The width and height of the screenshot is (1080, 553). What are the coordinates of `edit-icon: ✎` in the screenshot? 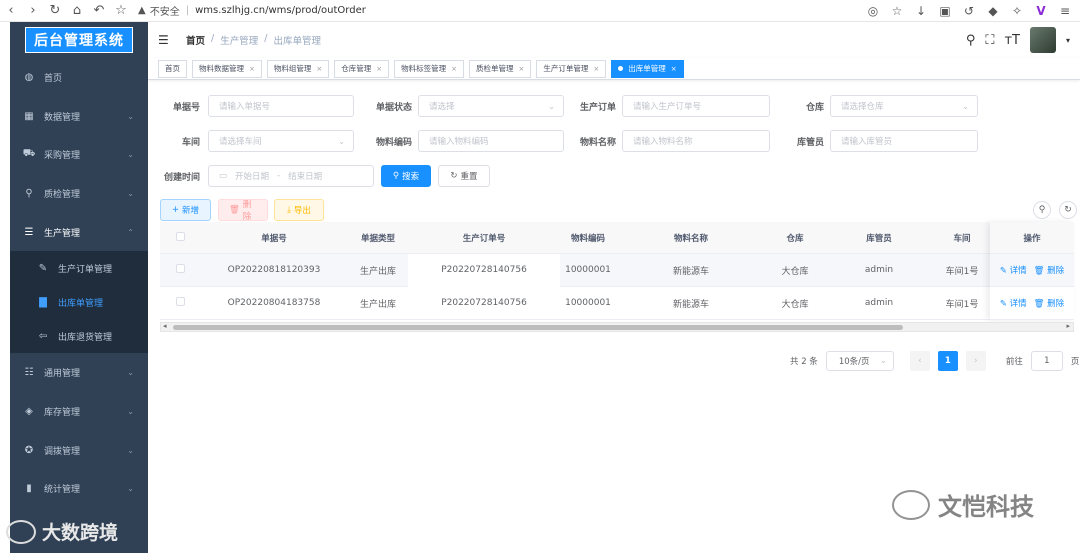 It's located at (43, 268).